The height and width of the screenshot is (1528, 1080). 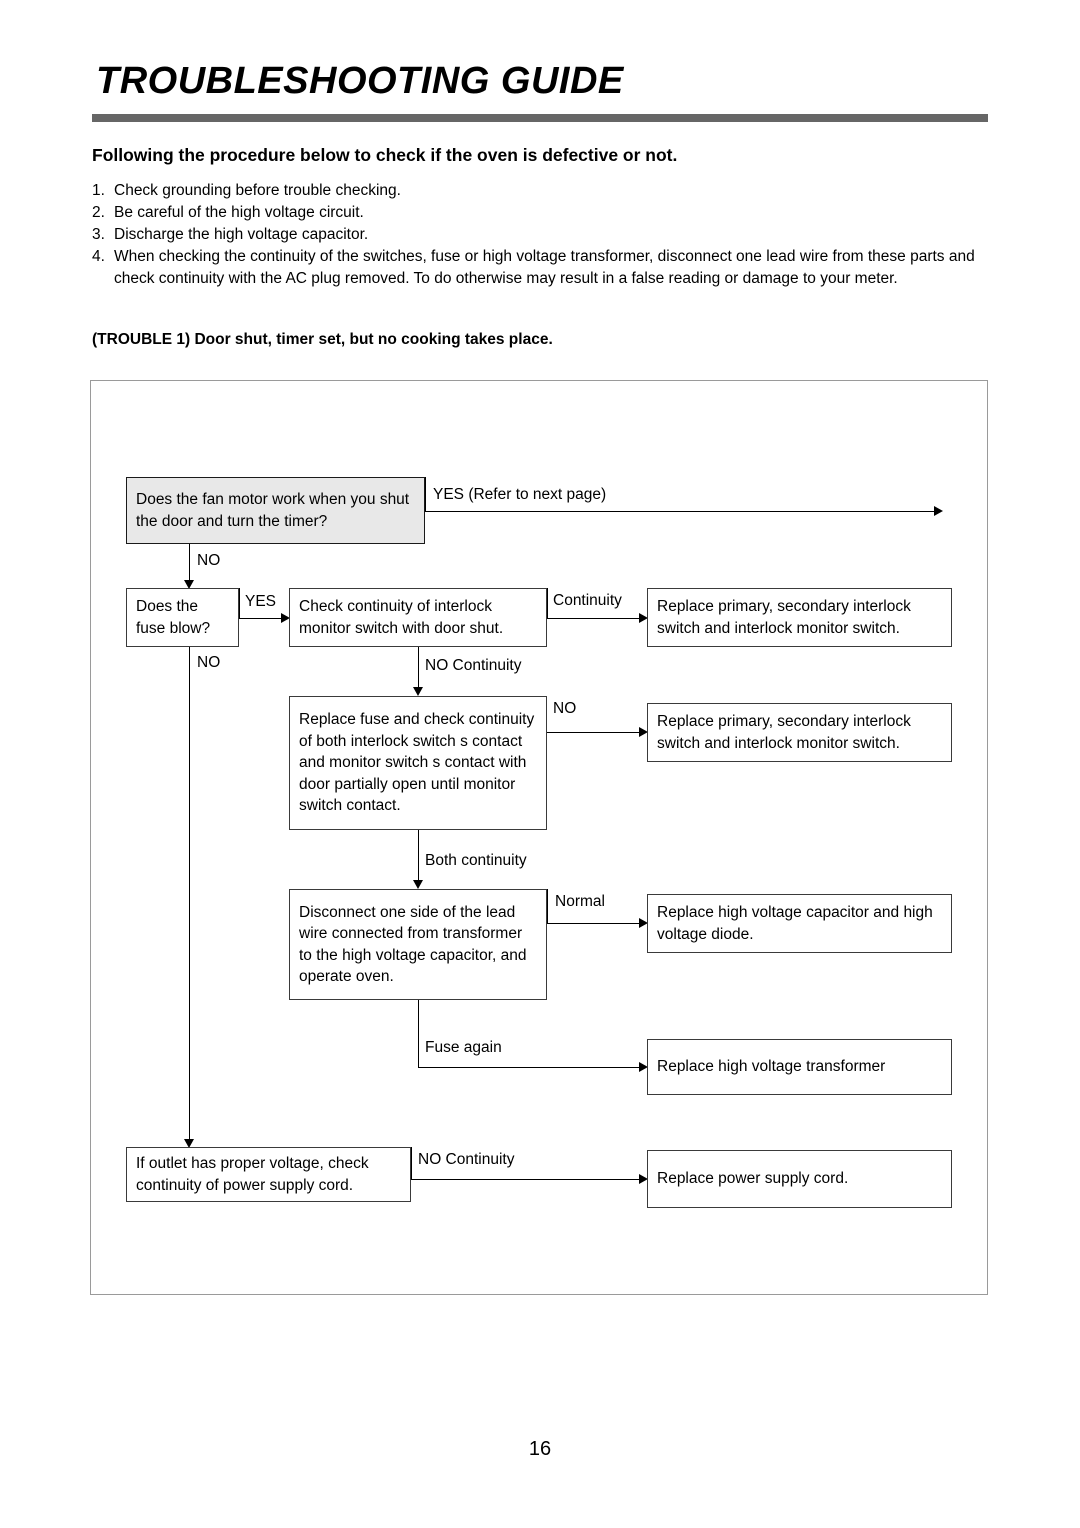 I want to click on connector-fuse-again-horizontal, so click(x=529, y=1067).